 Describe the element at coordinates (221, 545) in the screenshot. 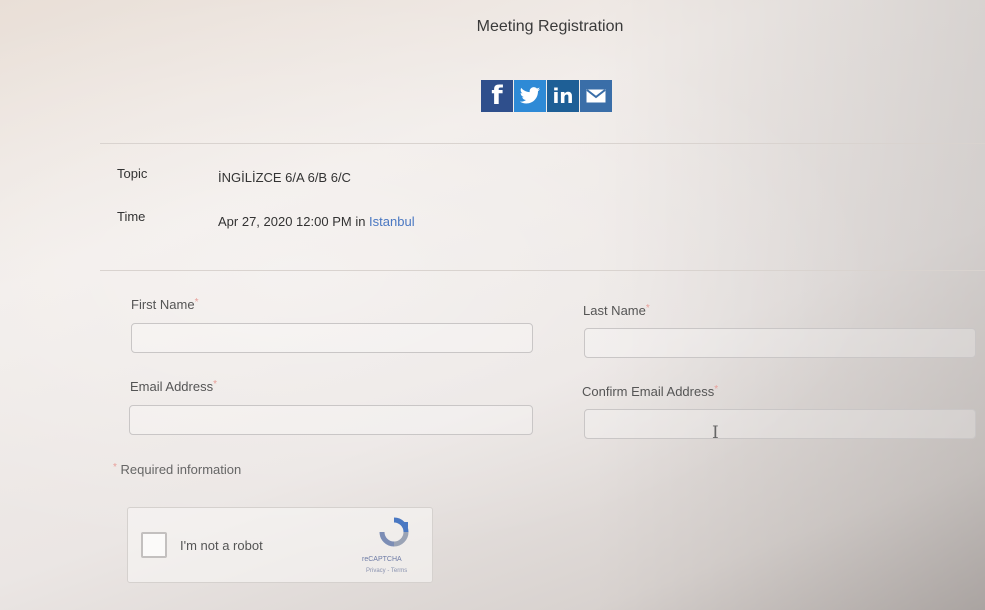

I see `recaptcha-label: I'm not a robot` at that location.